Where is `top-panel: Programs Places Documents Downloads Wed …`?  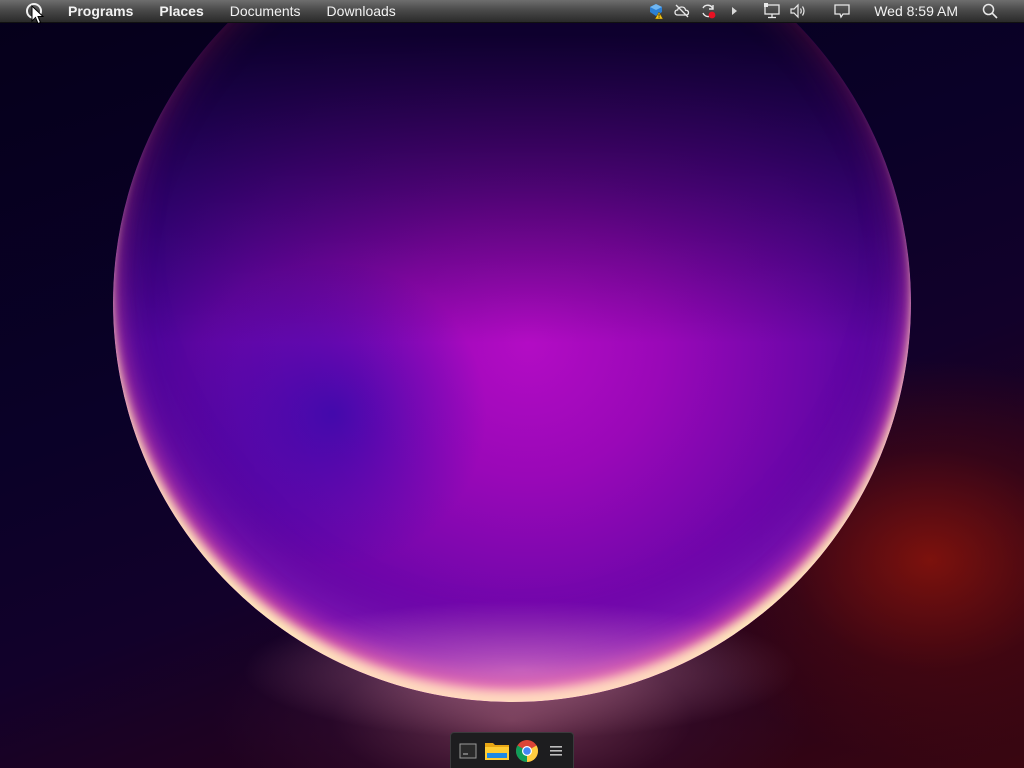
top-panel: Programs Places Documents Downloads Wed … is located at coordinates (512, 11).